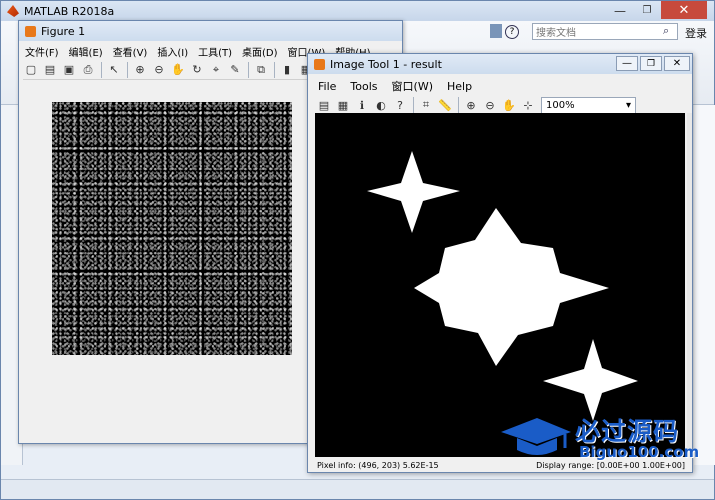 The height and width of the screenshot is (500, 715). What do you see at coordinates (412, 86) in the screenshot?
I see `imtool-menu-window: 窗口(W)` at bounding box center [412, 86].